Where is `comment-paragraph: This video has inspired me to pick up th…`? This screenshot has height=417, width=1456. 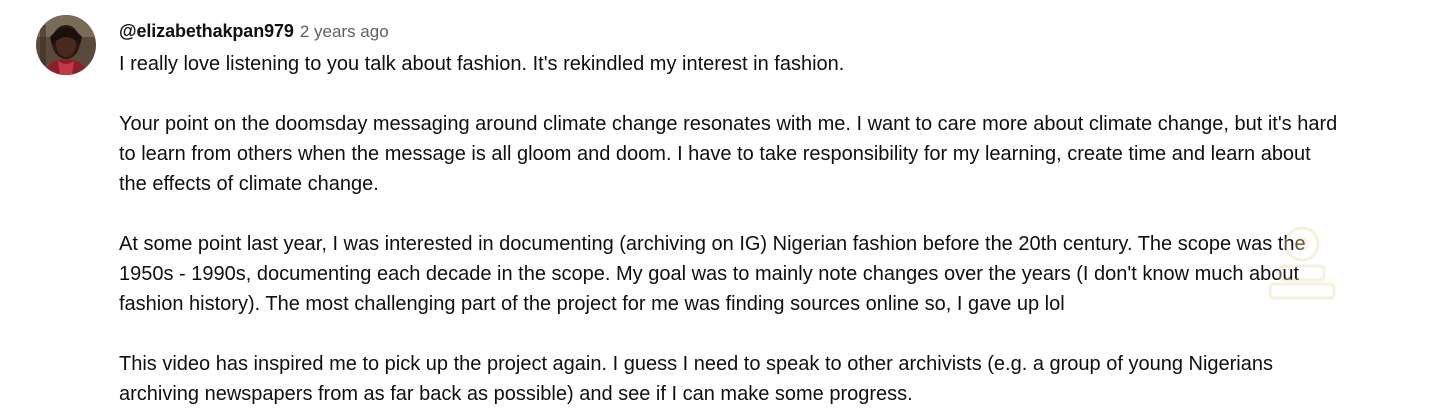 comment-paragraph: This video has inspired me to pick up th… is located at coordinates (696, 379).